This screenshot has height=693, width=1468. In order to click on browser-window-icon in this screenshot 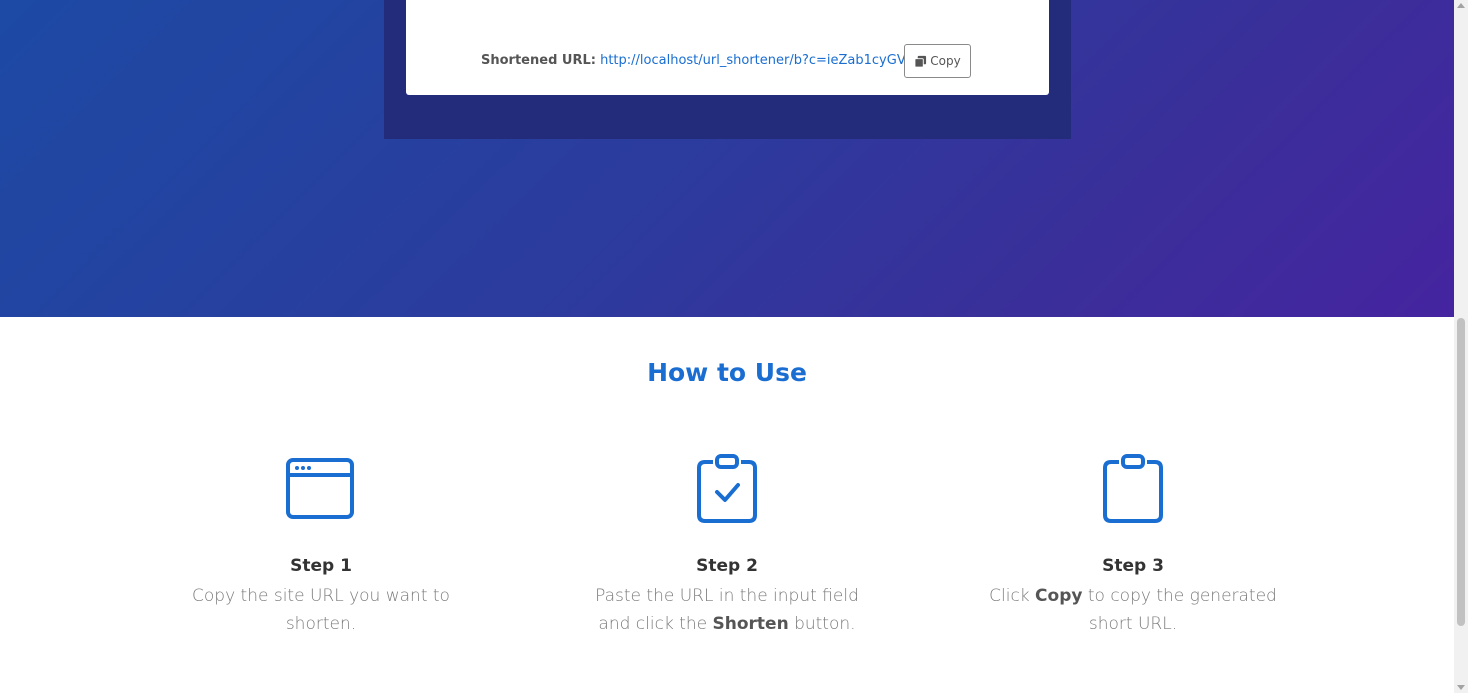, I will do `click(320, 488)`.